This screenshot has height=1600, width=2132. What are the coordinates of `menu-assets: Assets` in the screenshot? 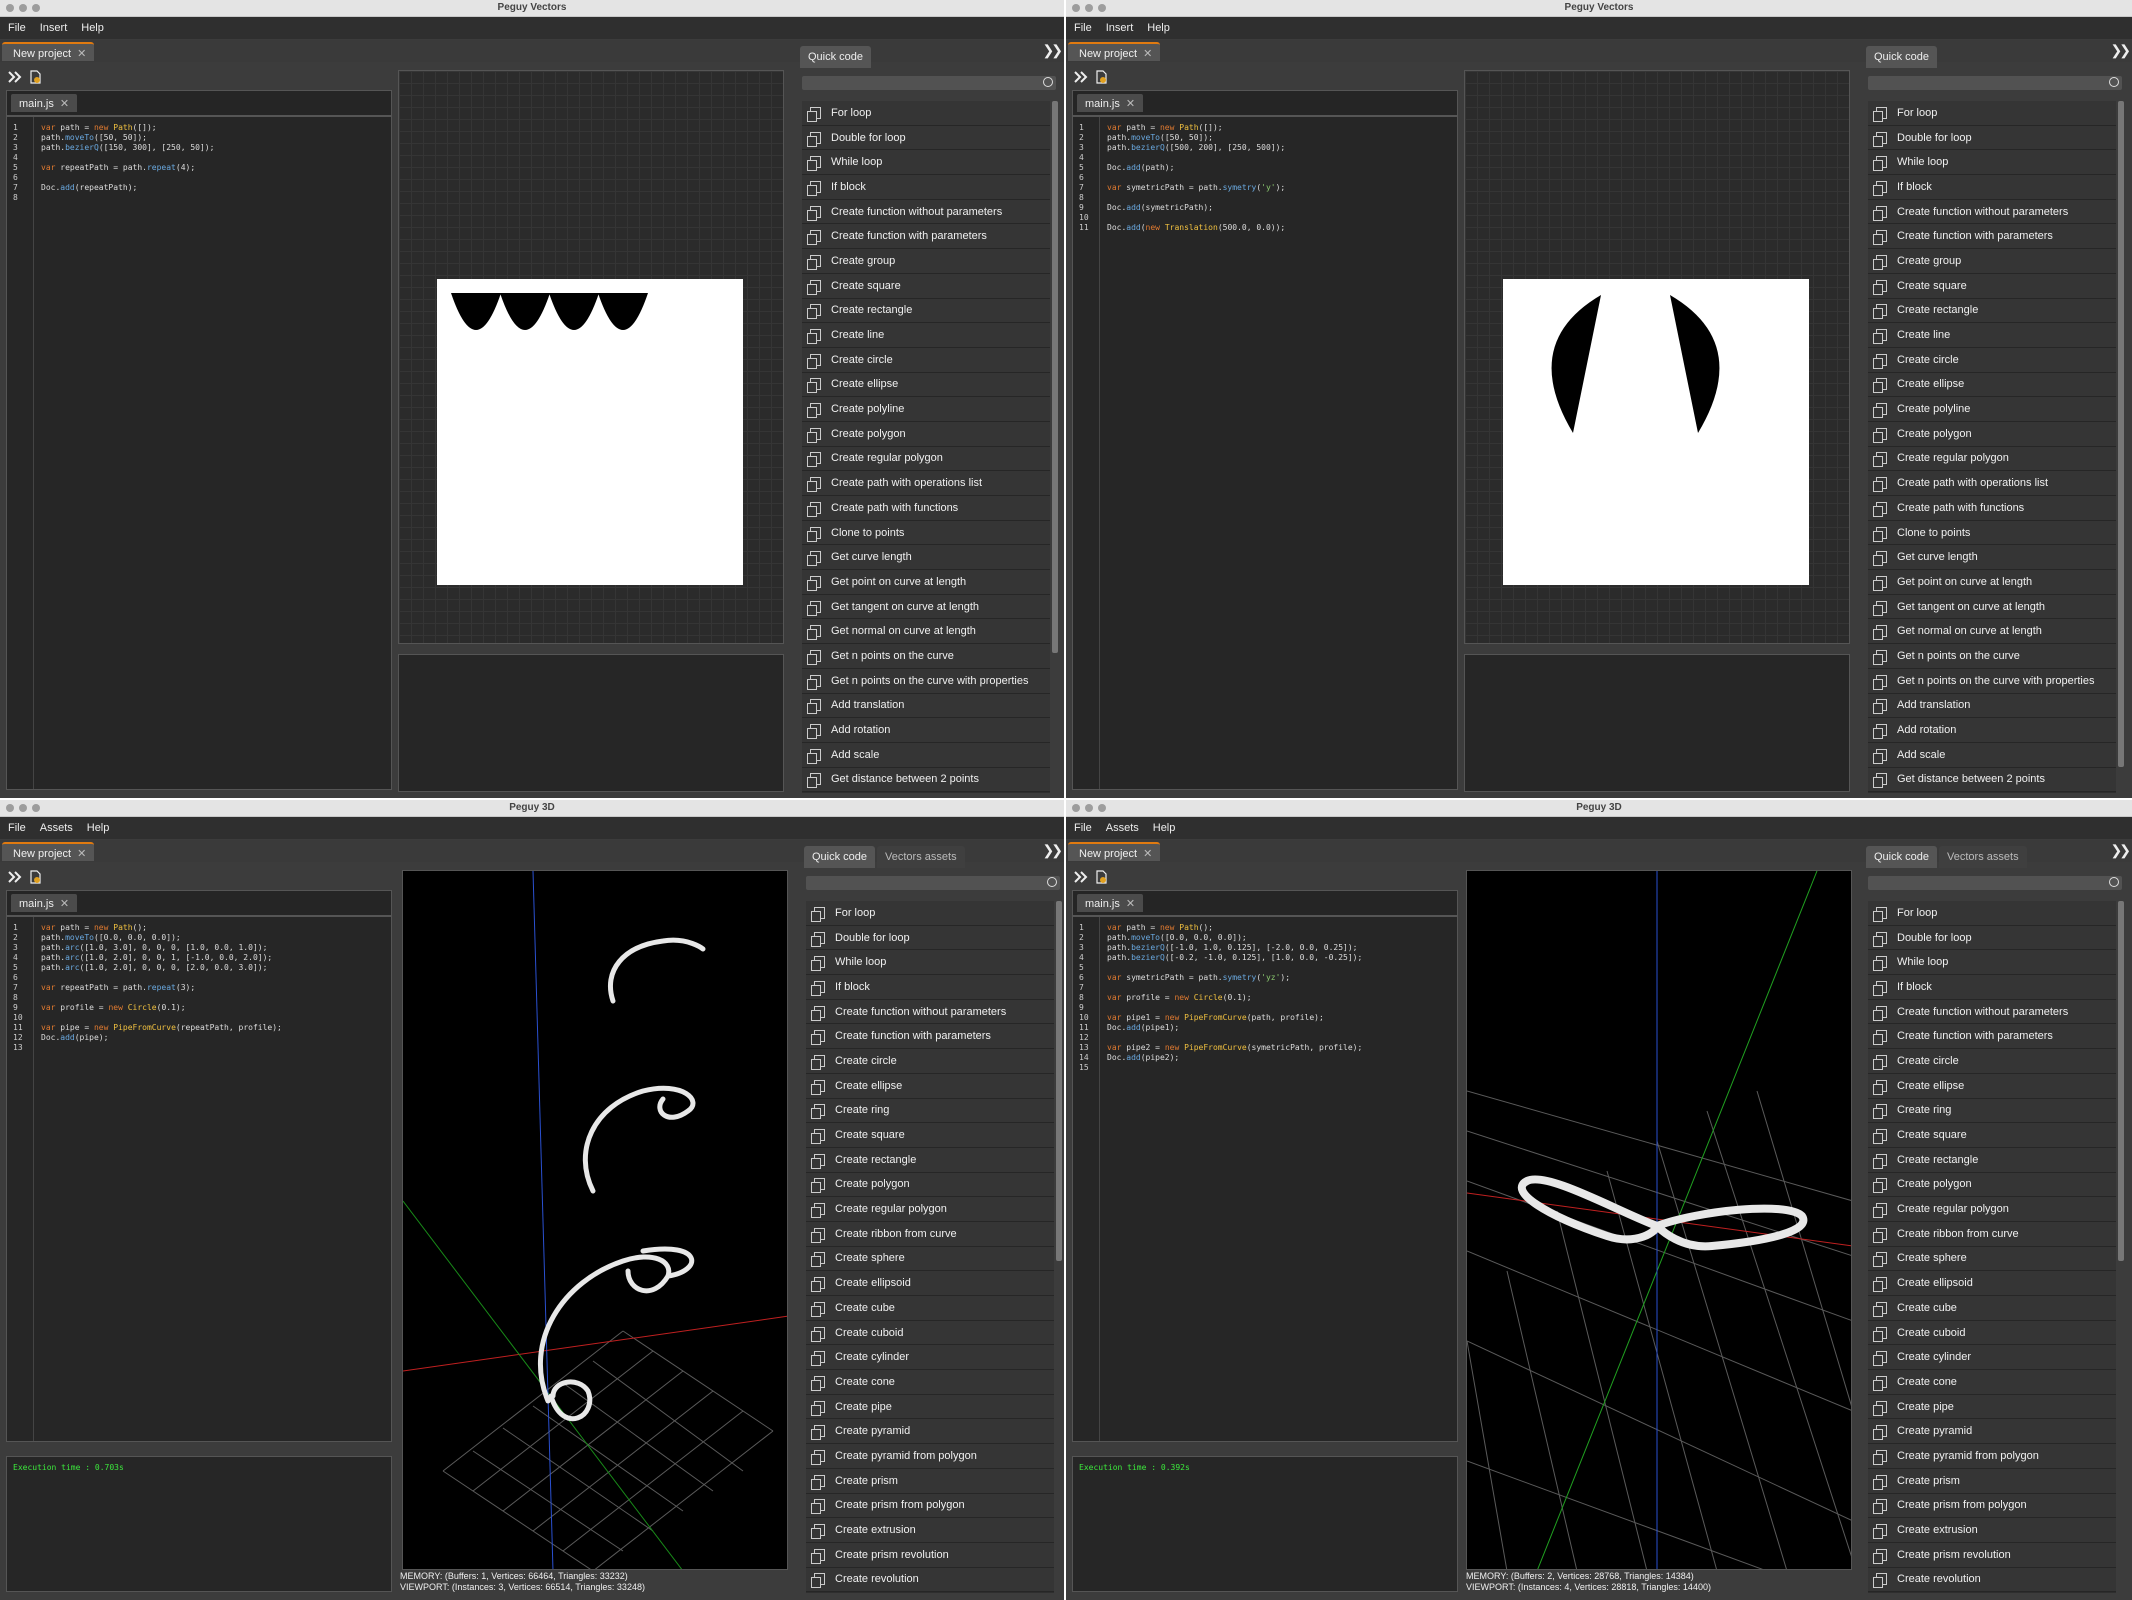 It's located at (56, 828).